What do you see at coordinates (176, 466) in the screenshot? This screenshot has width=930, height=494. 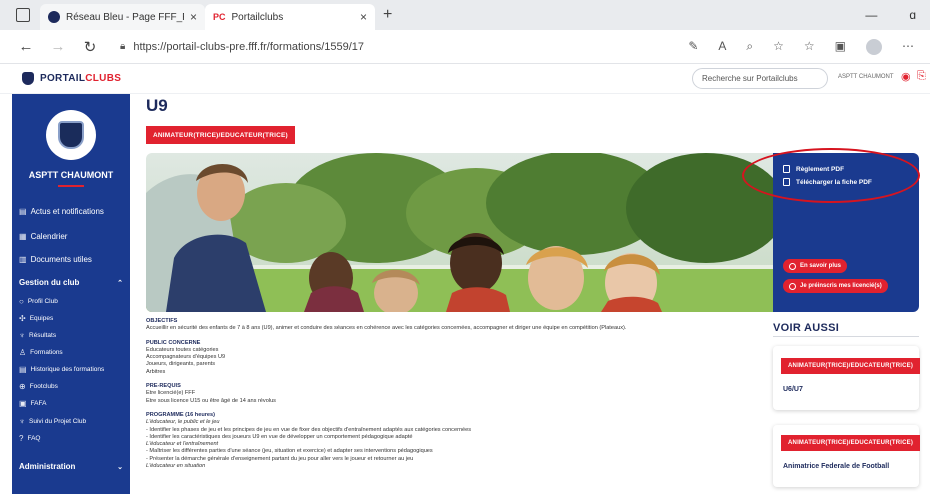 I see `section-line: L'éducateur en situation` at bounding box center [176, 466].